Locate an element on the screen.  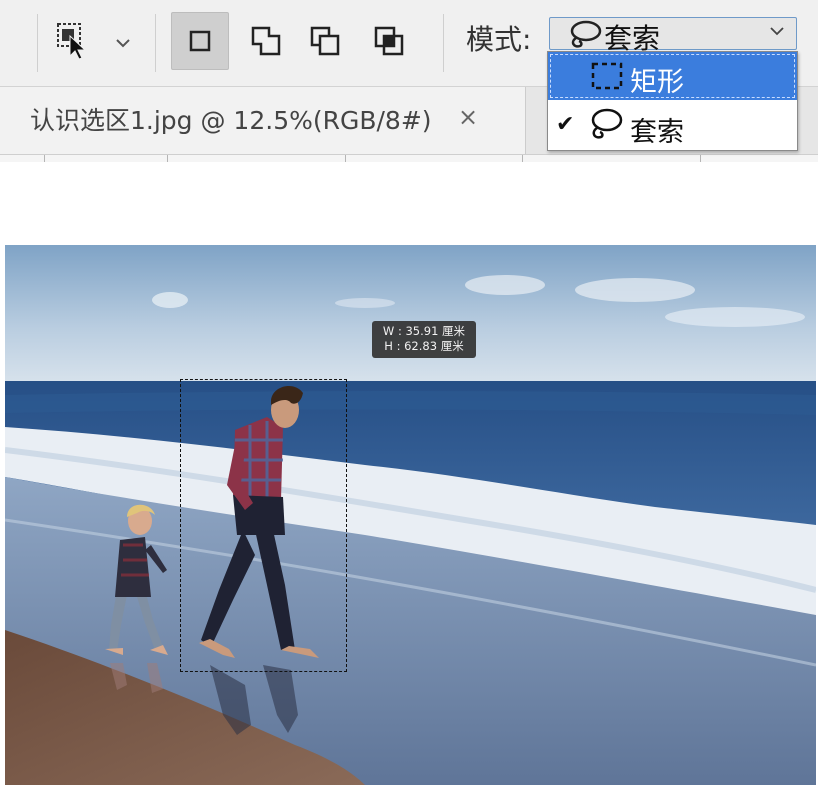
intersect-selection-button is located at coordinates (389, 41).